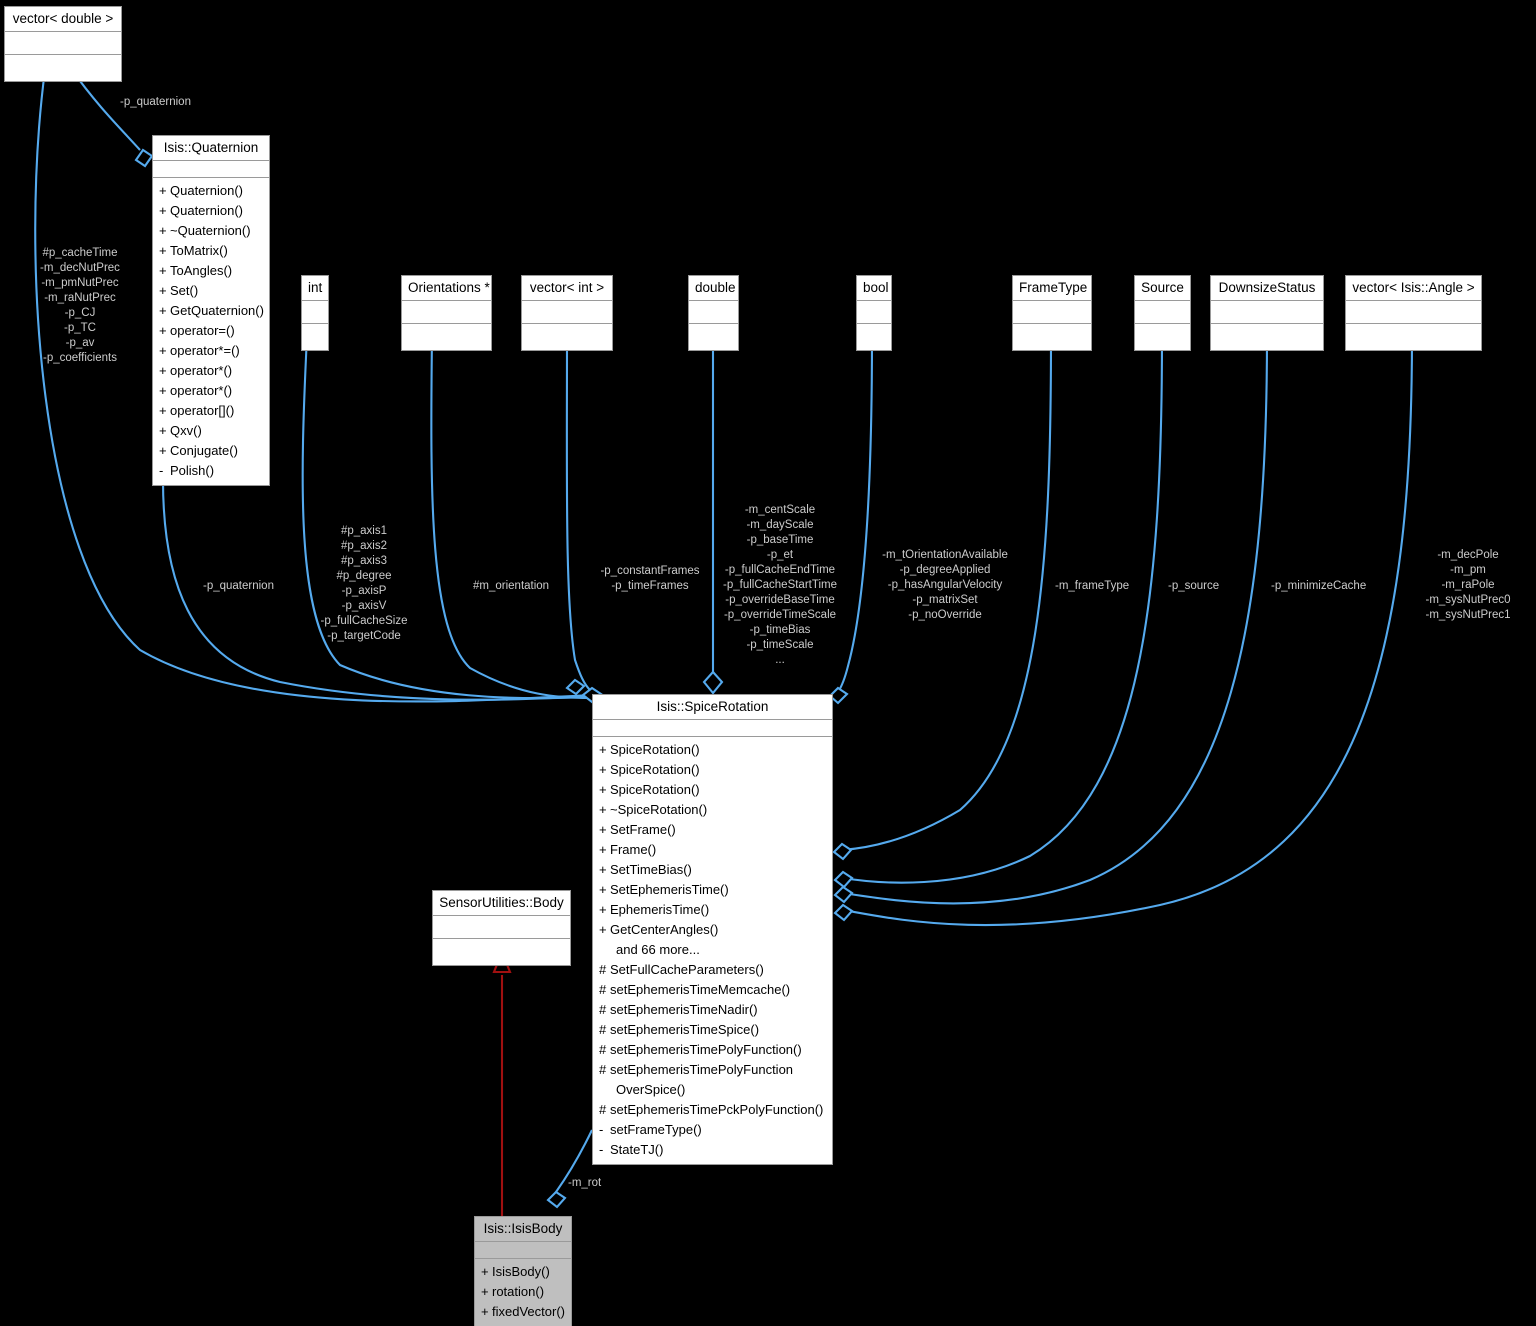  Describe the element at coordinates (843, 879) in the screenshot. I see `diamond-spice-right2` at that location.